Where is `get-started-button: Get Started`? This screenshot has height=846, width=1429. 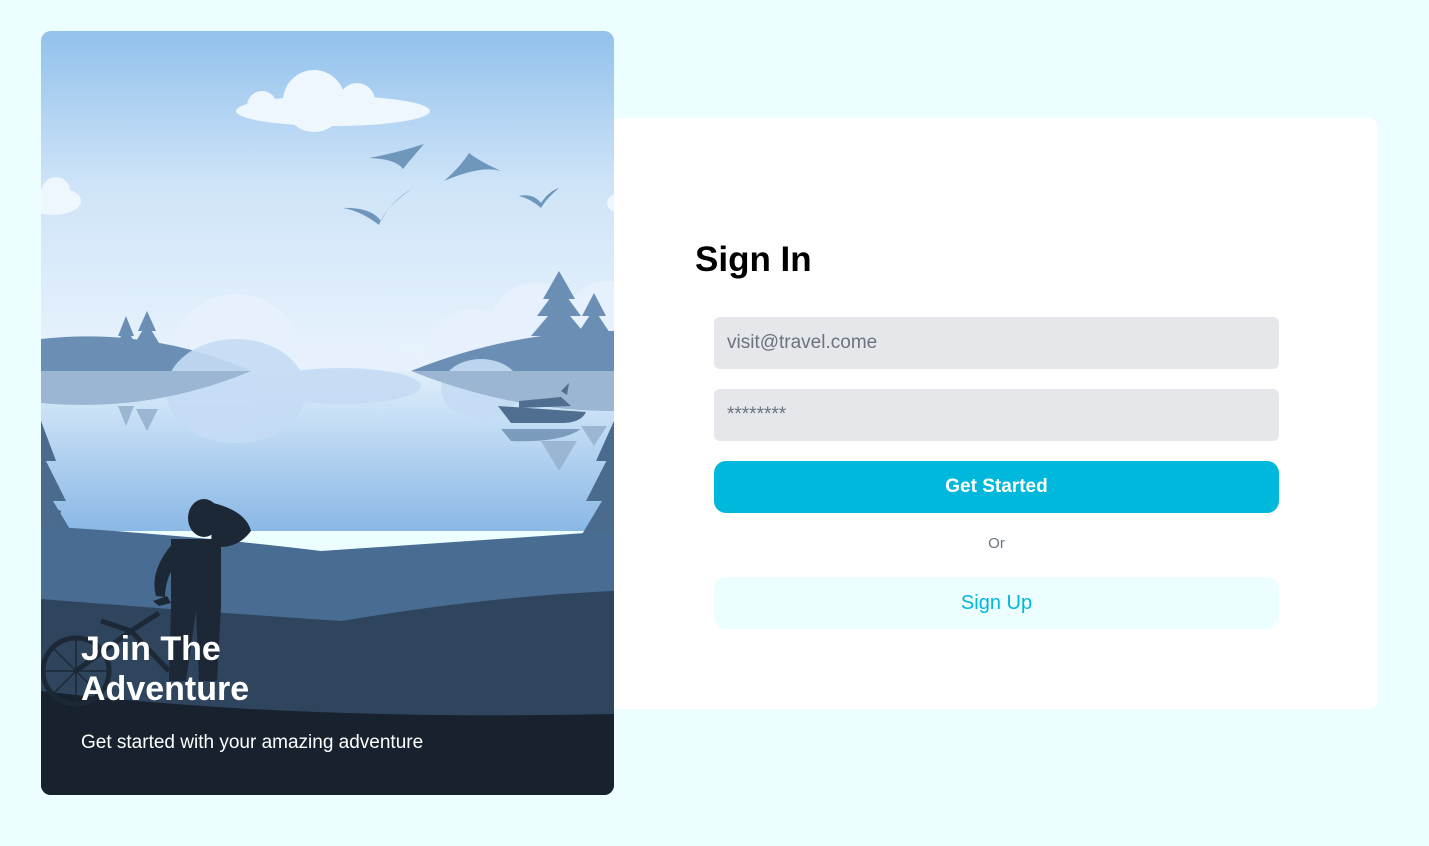 get-started-button: Get Started is located at coordinates (996, 487).